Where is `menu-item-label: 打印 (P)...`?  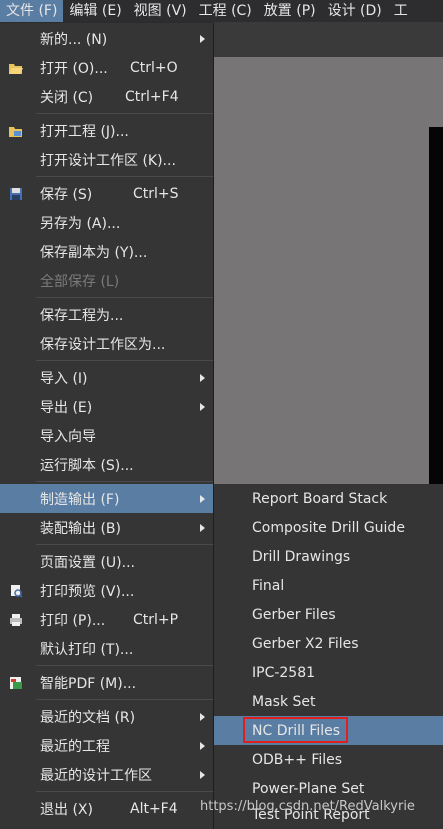 menu-item-label: 打印 (P)... is located at coordinates (73, 620).